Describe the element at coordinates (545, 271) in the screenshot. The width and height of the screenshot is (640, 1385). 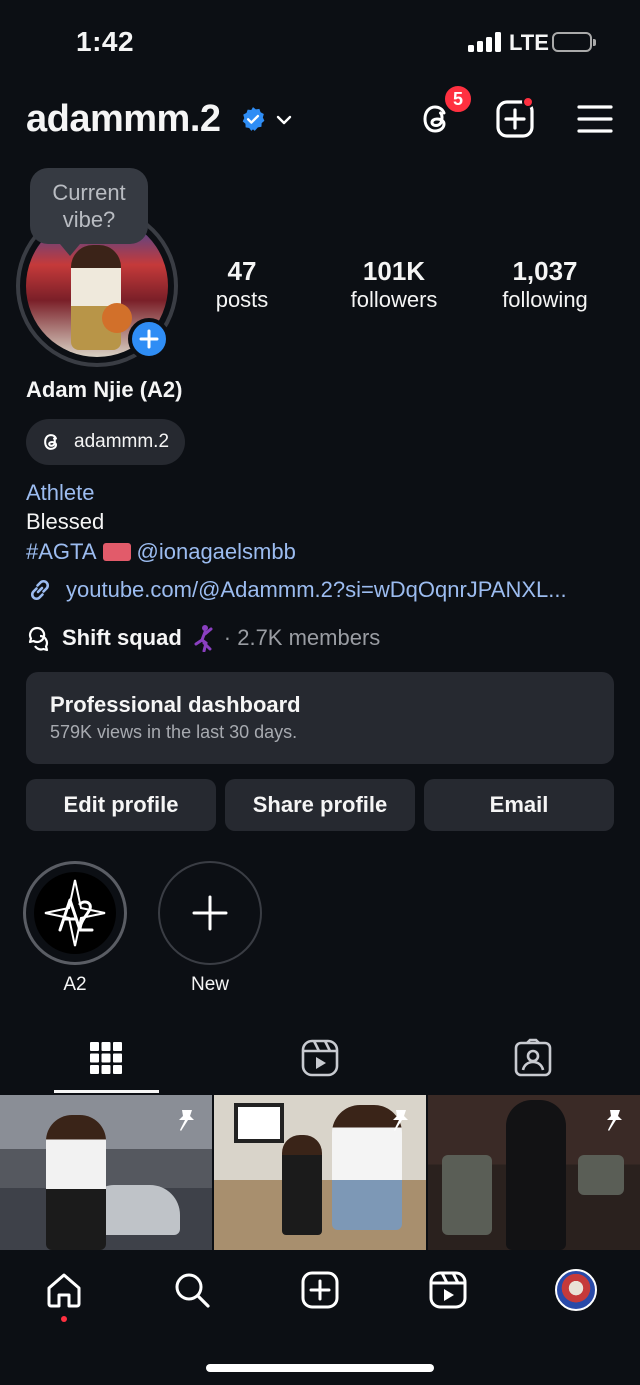
I see `stat-following-number: 1,037` at that location.